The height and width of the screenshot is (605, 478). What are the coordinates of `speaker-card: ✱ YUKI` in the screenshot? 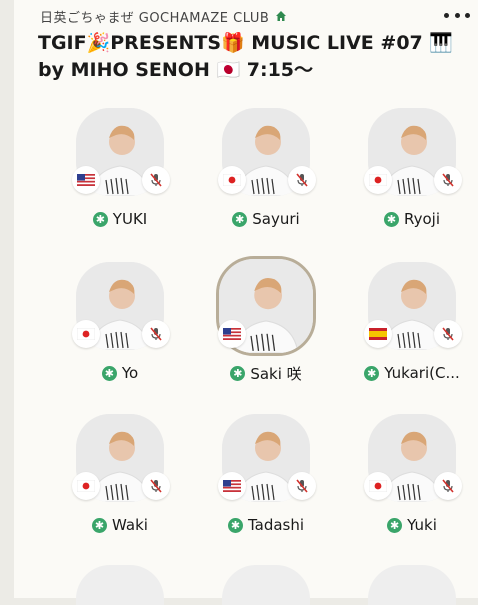 It's located at (120, 178).